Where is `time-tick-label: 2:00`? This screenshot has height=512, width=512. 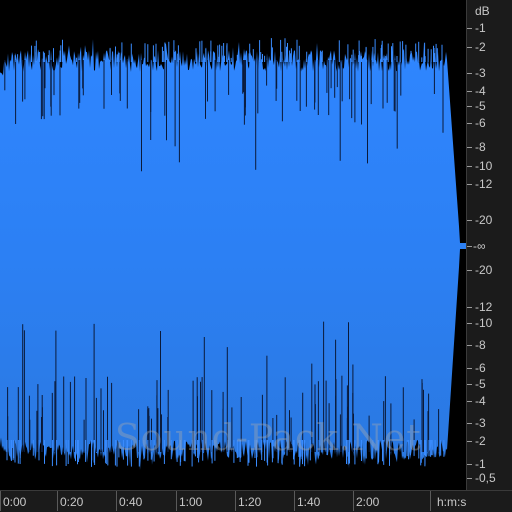
time-tick-label: 2:00 is located at coordinates (368, 502).